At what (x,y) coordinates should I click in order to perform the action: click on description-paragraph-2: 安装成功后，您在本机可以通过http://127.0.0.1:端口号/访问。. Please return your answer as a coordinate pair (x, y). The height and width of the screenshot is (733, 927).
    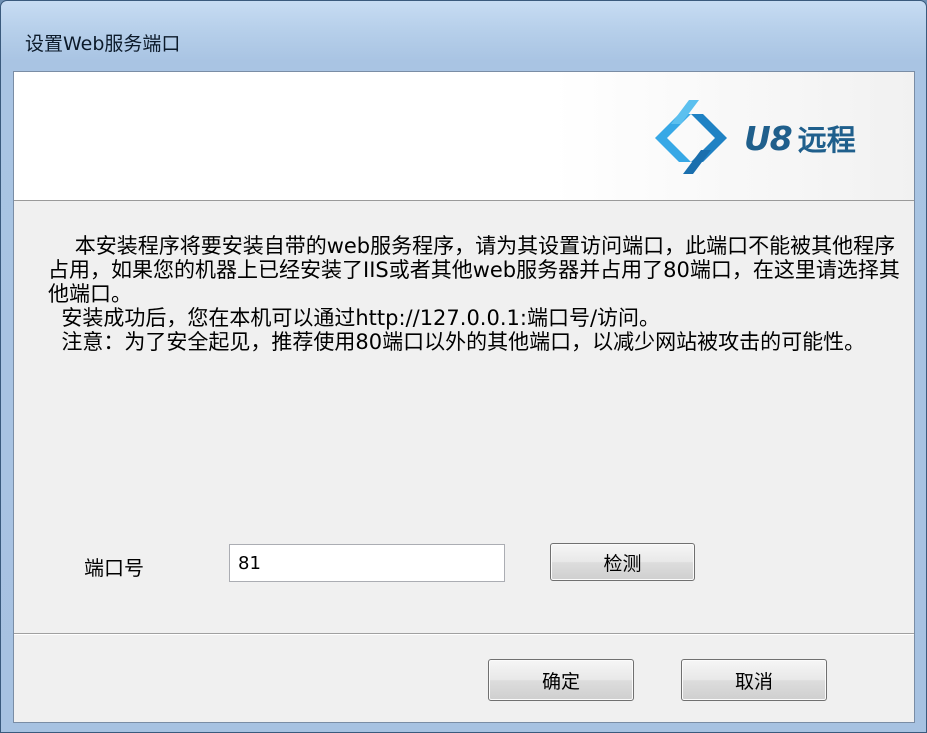
    Looking at the image, I should click on (354, 318).